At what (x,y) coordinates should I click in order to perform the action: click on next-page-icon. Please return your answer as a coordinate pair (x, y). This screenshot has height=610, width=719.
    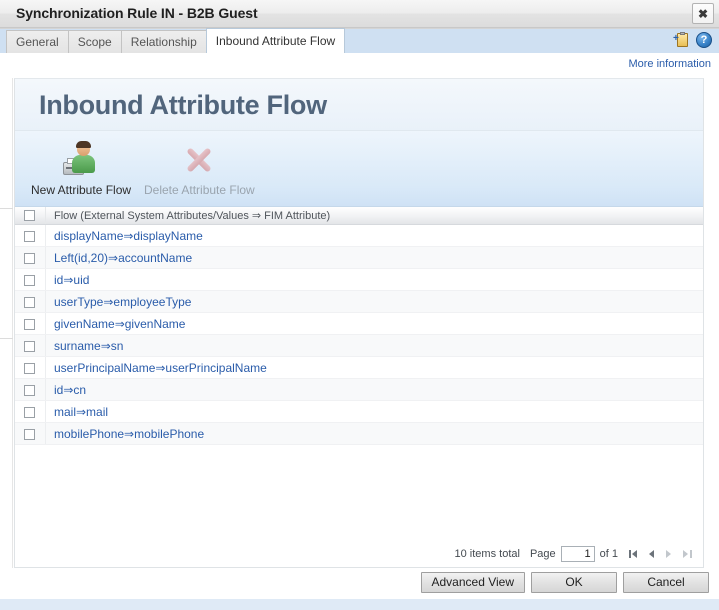
    Looking at the image, I should click on (669, 554).